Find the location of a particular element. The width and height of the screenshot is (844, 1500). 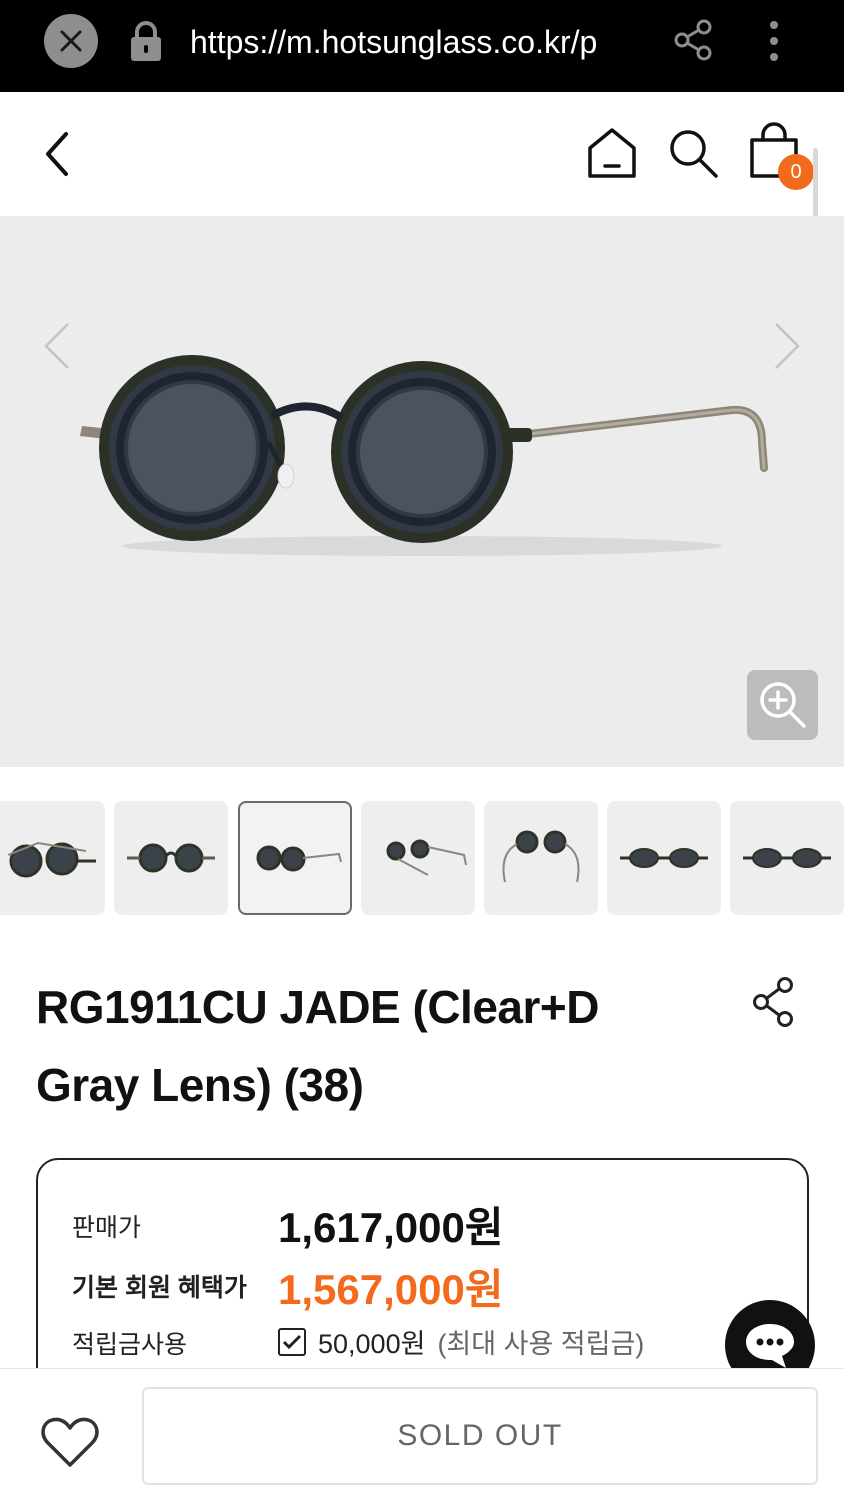

check-icon is located at coordinates (292, 1341).